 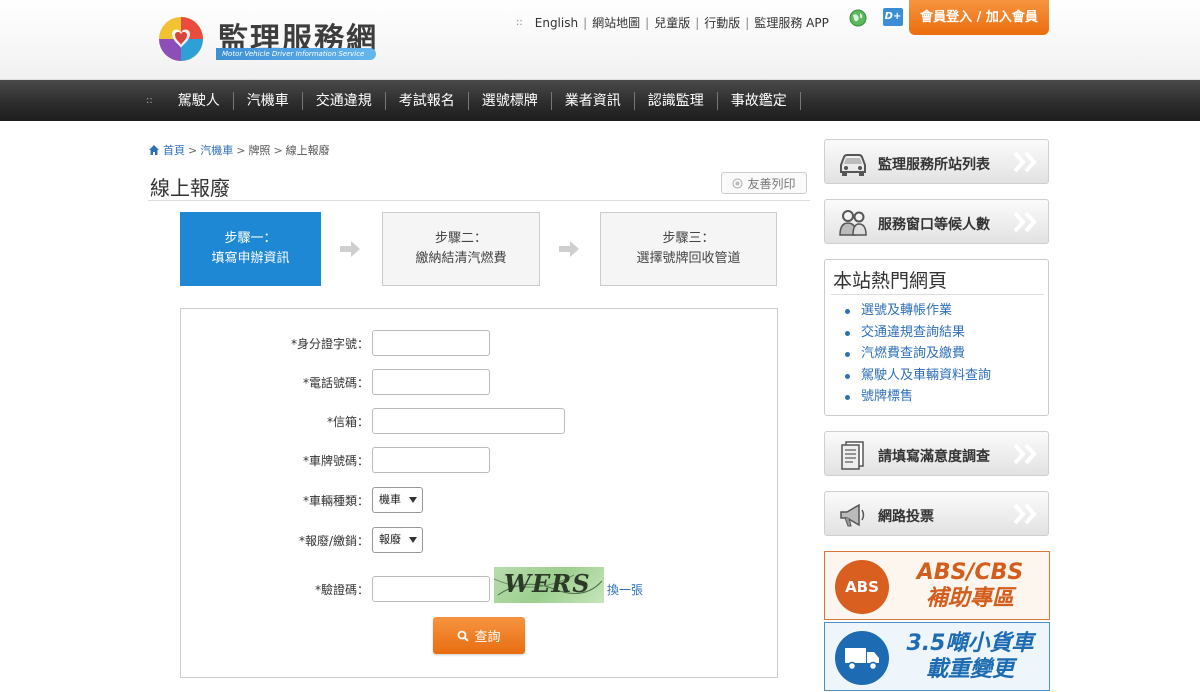 What do you see at coordinates (862, 659) in the screenshot?
I see `truck-glyph` at bounding box center [862, 659].